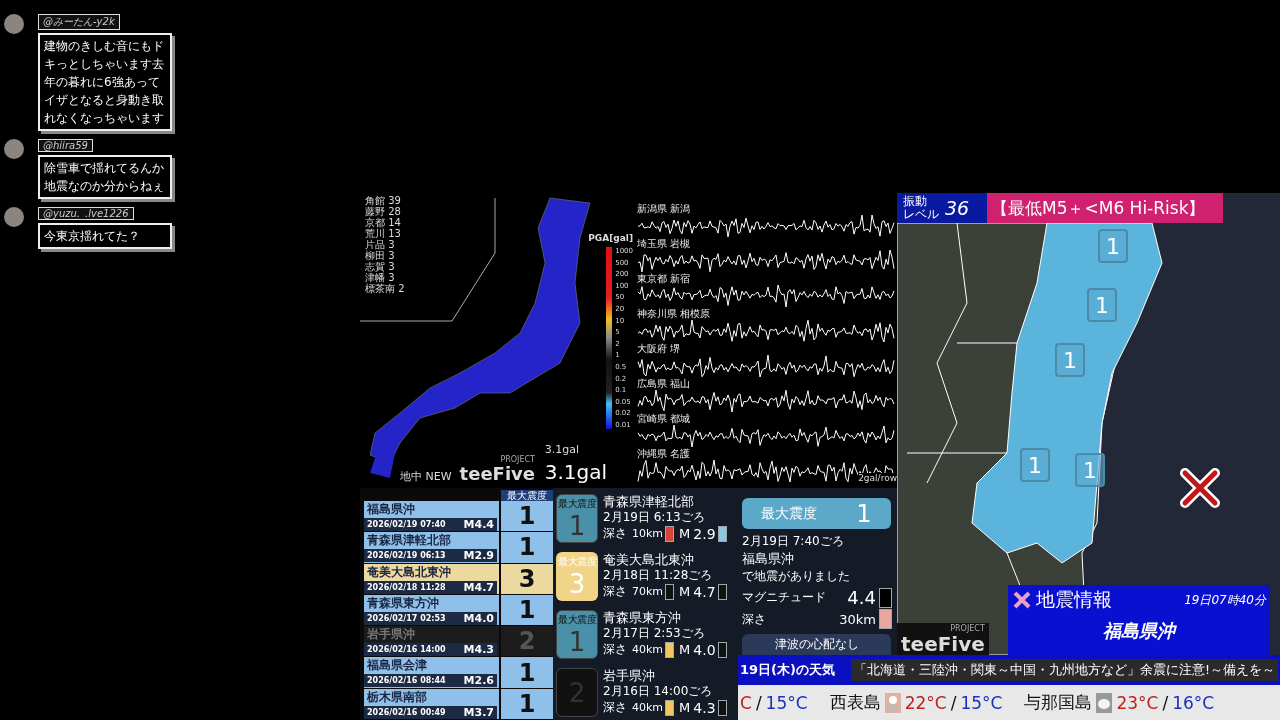 The height and width of the screenshot is (720, 1280). I want to click on station-label: 埼玉県 岩槻, so click(664, 243).